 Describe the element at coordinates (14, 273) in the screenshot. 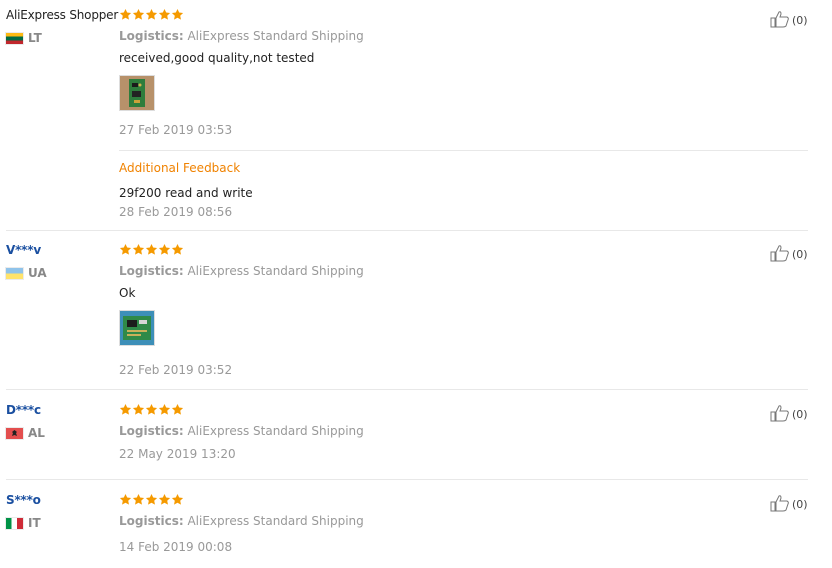

I see `flag-ua-icon` at that location.